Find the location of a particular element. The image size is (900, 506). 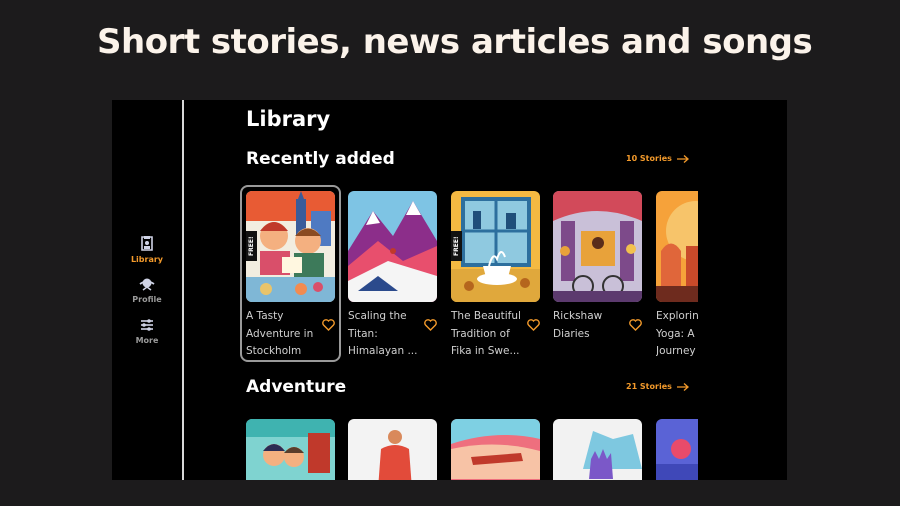

story-card: Rickshaw Diaries is located at coordinates (597, 265).